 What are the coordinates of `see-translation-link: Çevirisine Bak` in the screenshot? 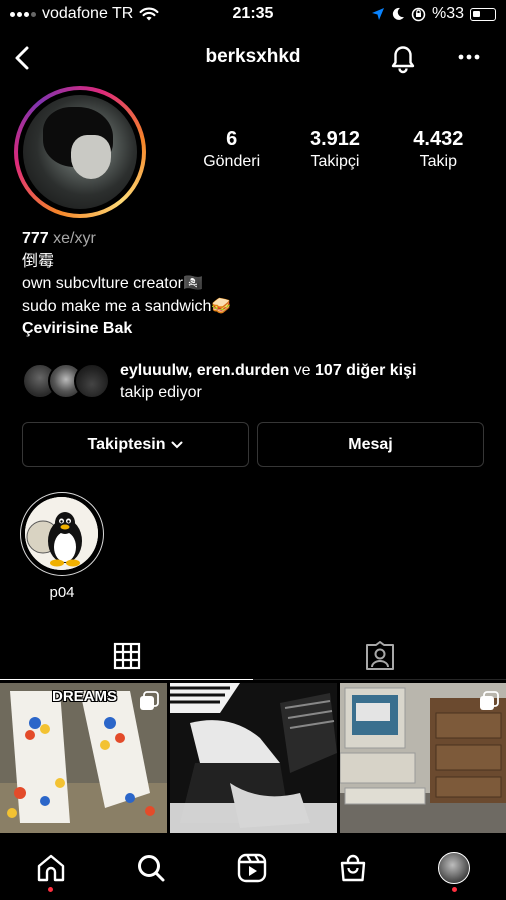 It's located at (257, 329).